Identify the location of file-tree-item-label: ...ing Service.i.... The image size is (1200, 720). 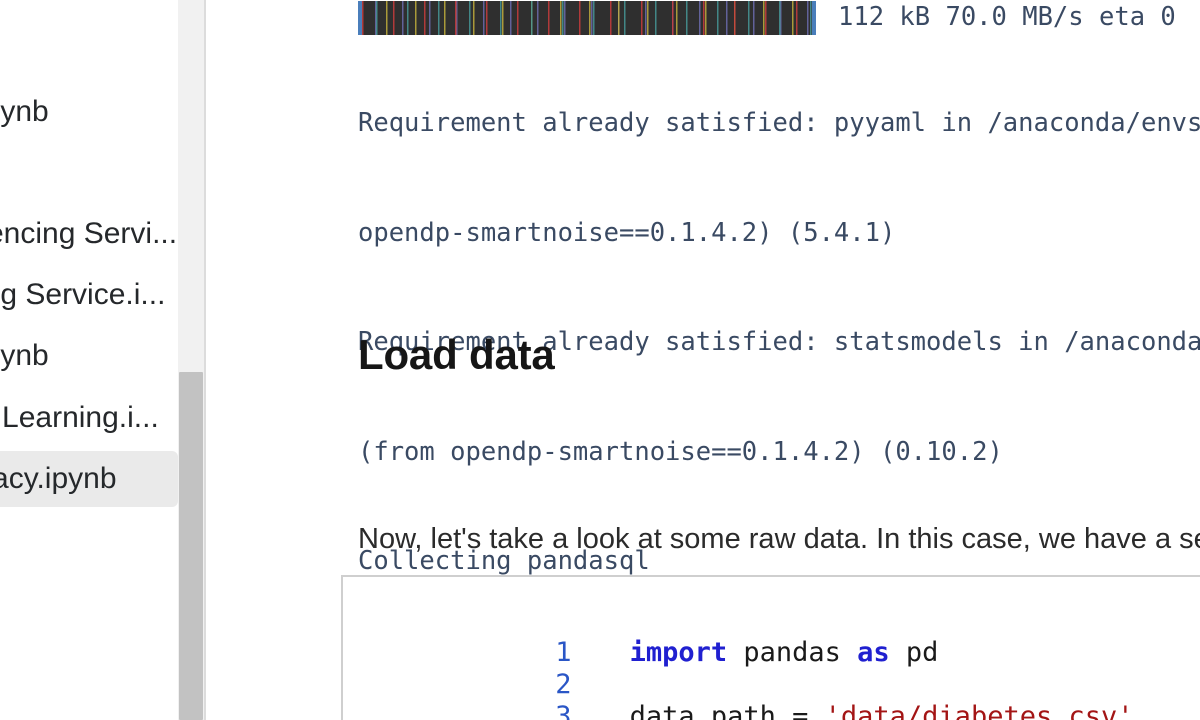
(83, 294).